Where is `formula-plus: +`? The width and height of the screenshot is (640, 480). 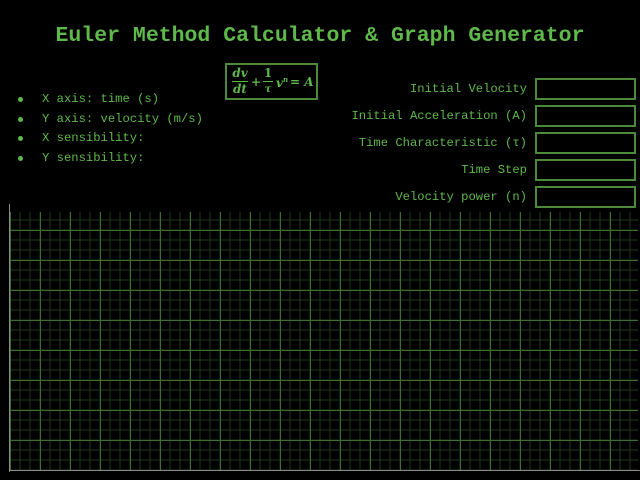 formula-plus: + is located at coordinates (256, 82).